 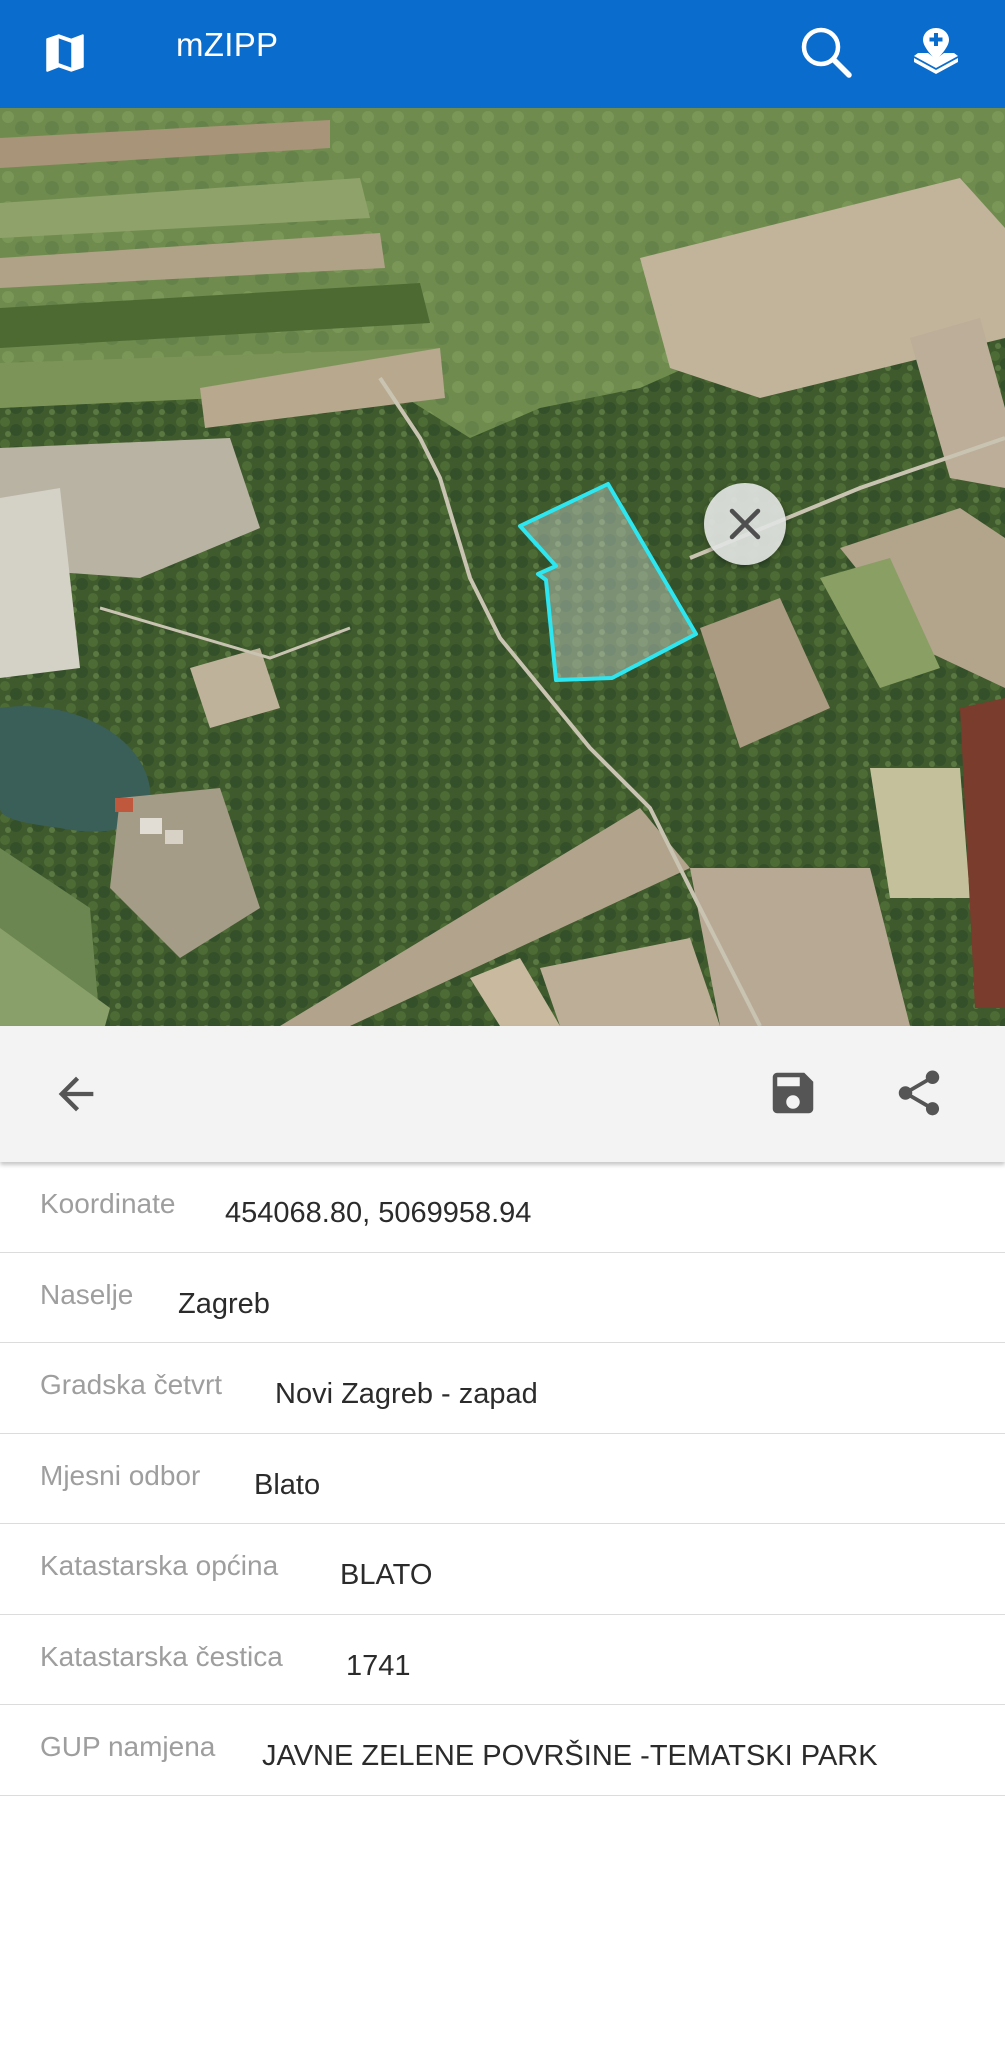 What do you see at coordinates (502, 54) in the screenshot?
I see `app-bar: mZIPP` at bounding box center [502, 54].